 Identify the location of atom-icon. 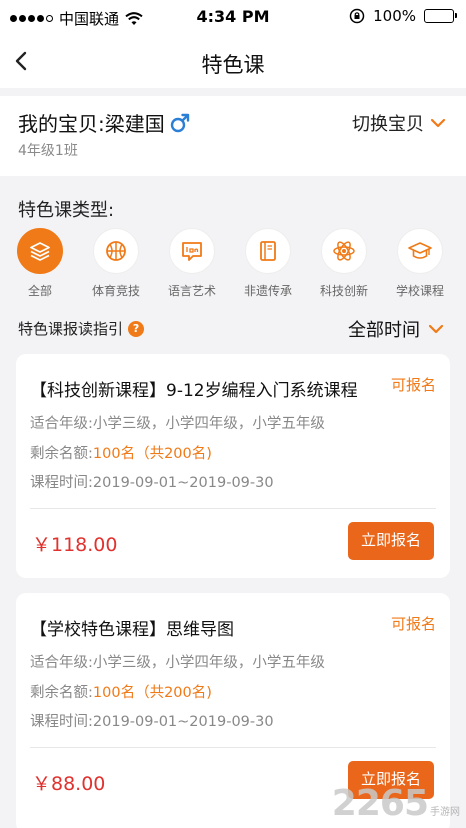
(344, 251).